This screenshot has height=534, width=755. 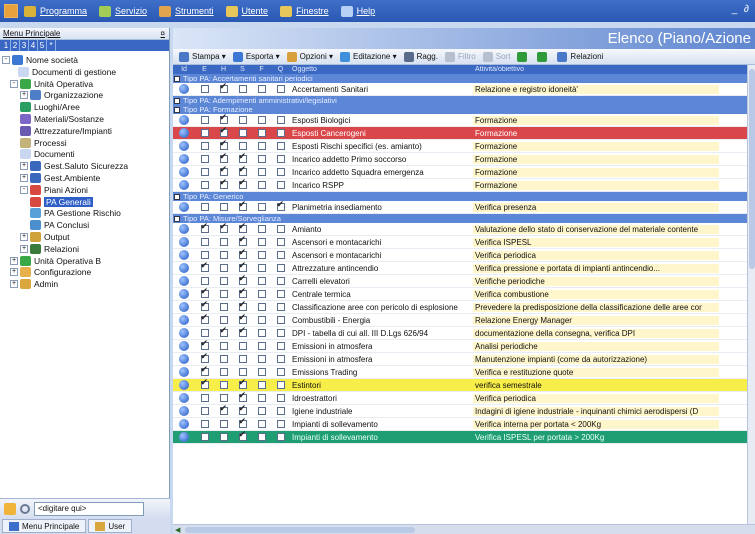 What do you see at coordinates (6, 45) in the screenshot?
I see `level-tab: 1` at bounding box center [6, 45].